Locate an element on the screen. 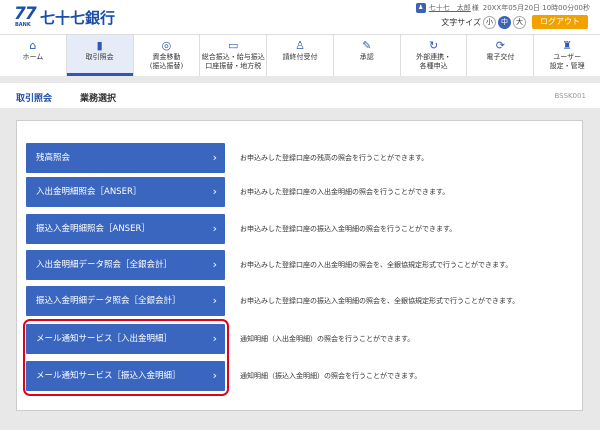 This screenshot has width=600, height=430. admin-icon: ♜ is located at coordinates (567, 45).